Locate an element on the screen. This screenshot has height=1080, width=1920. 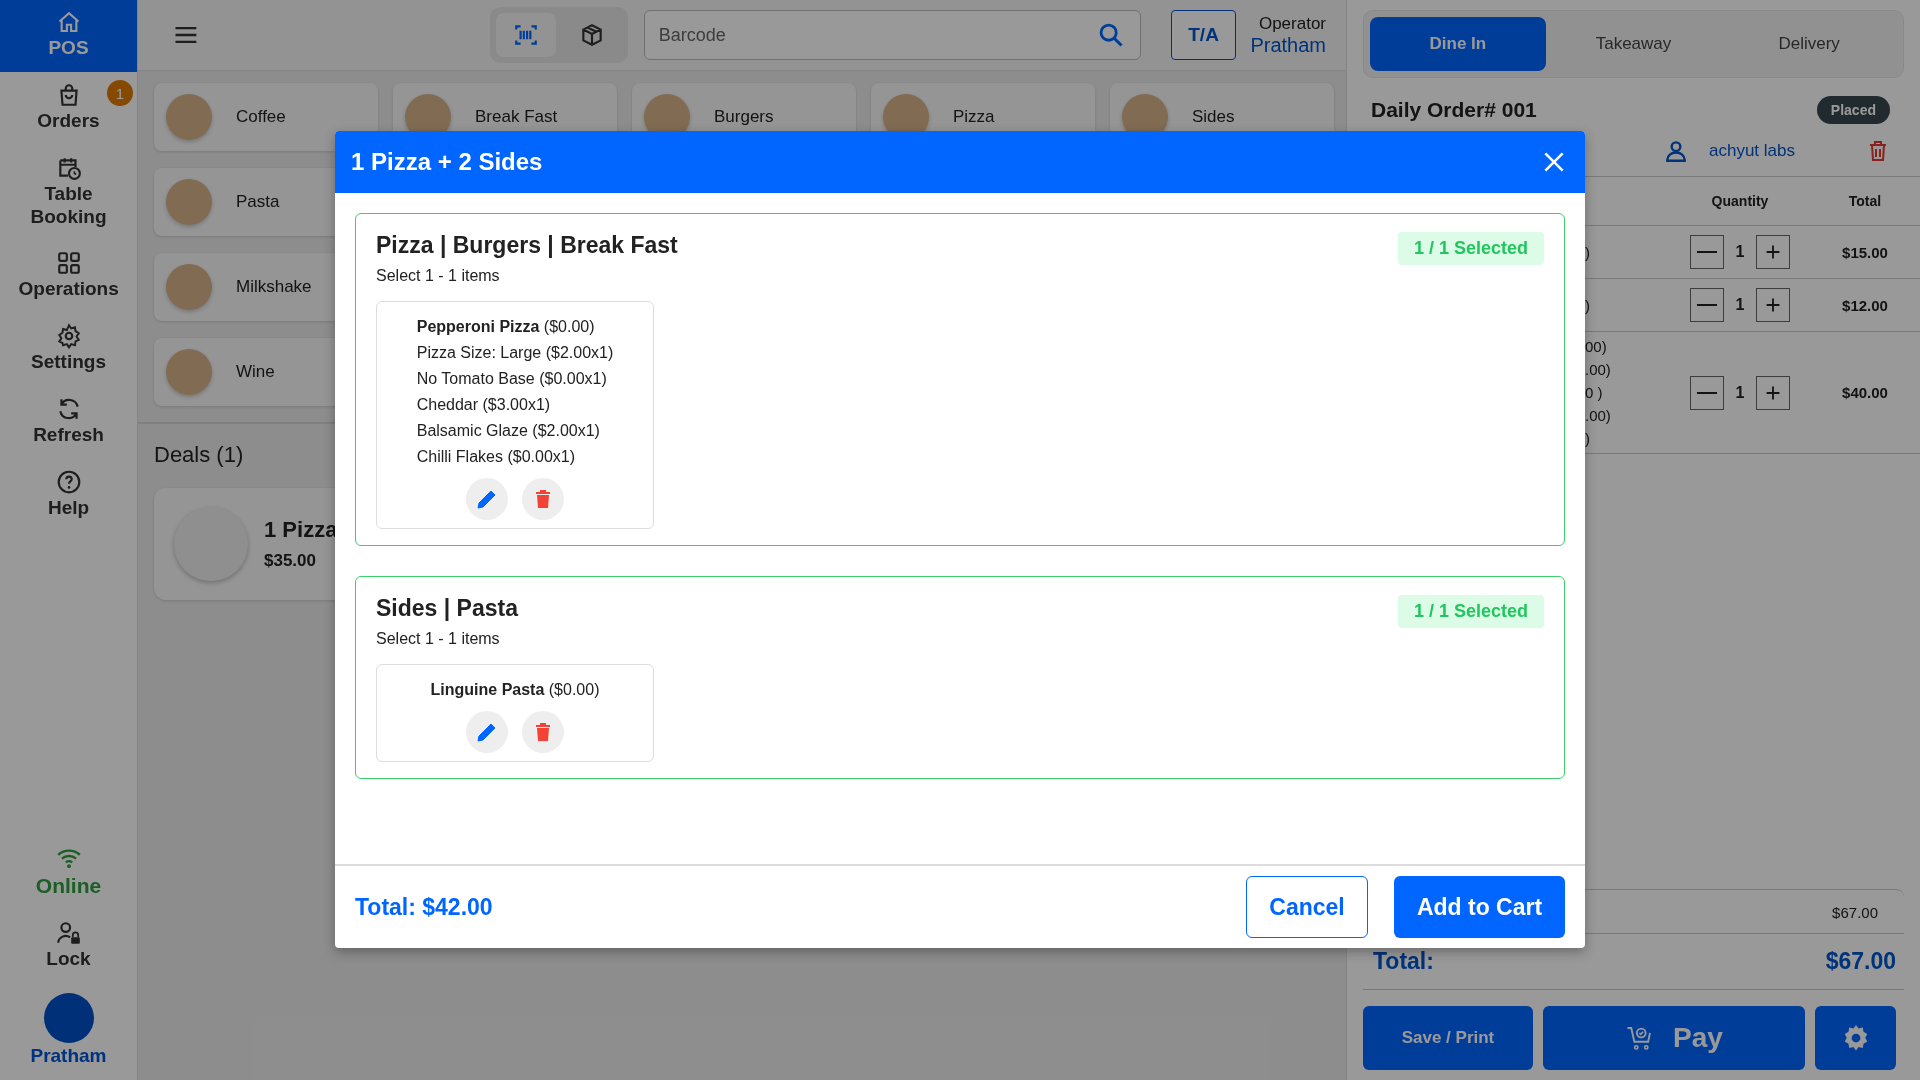
operator-name: Pratham is located at coordinates (1288, 45).